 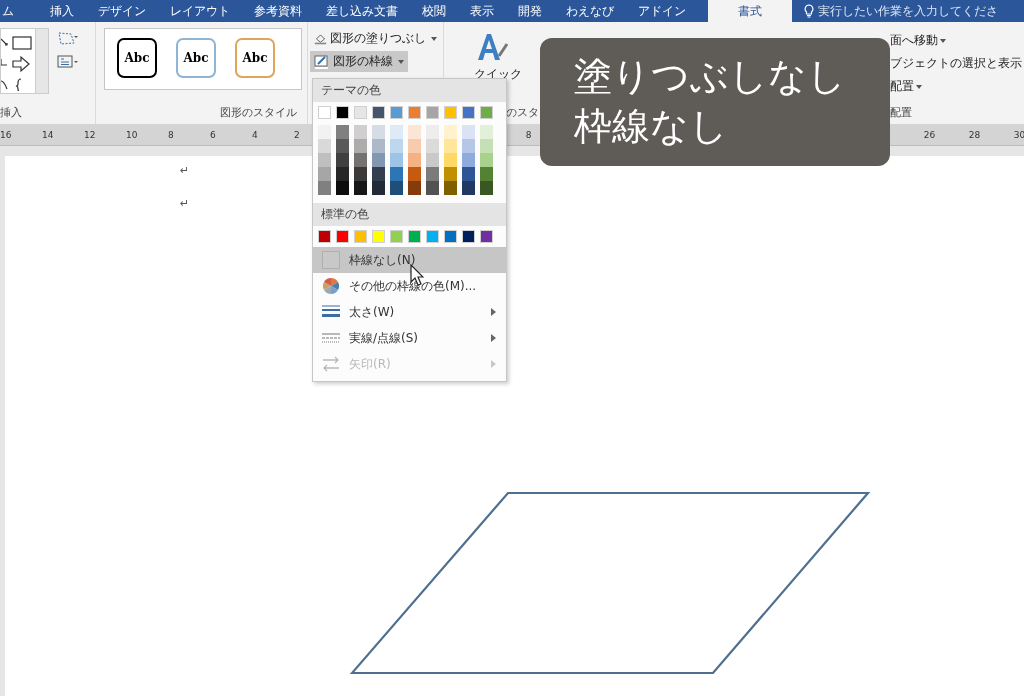 What do you see at coordinates (375, 38) in the screenshot?
I see `shape-fill-button: 図形の塗りつぶし` at bounding box center [375, 38].